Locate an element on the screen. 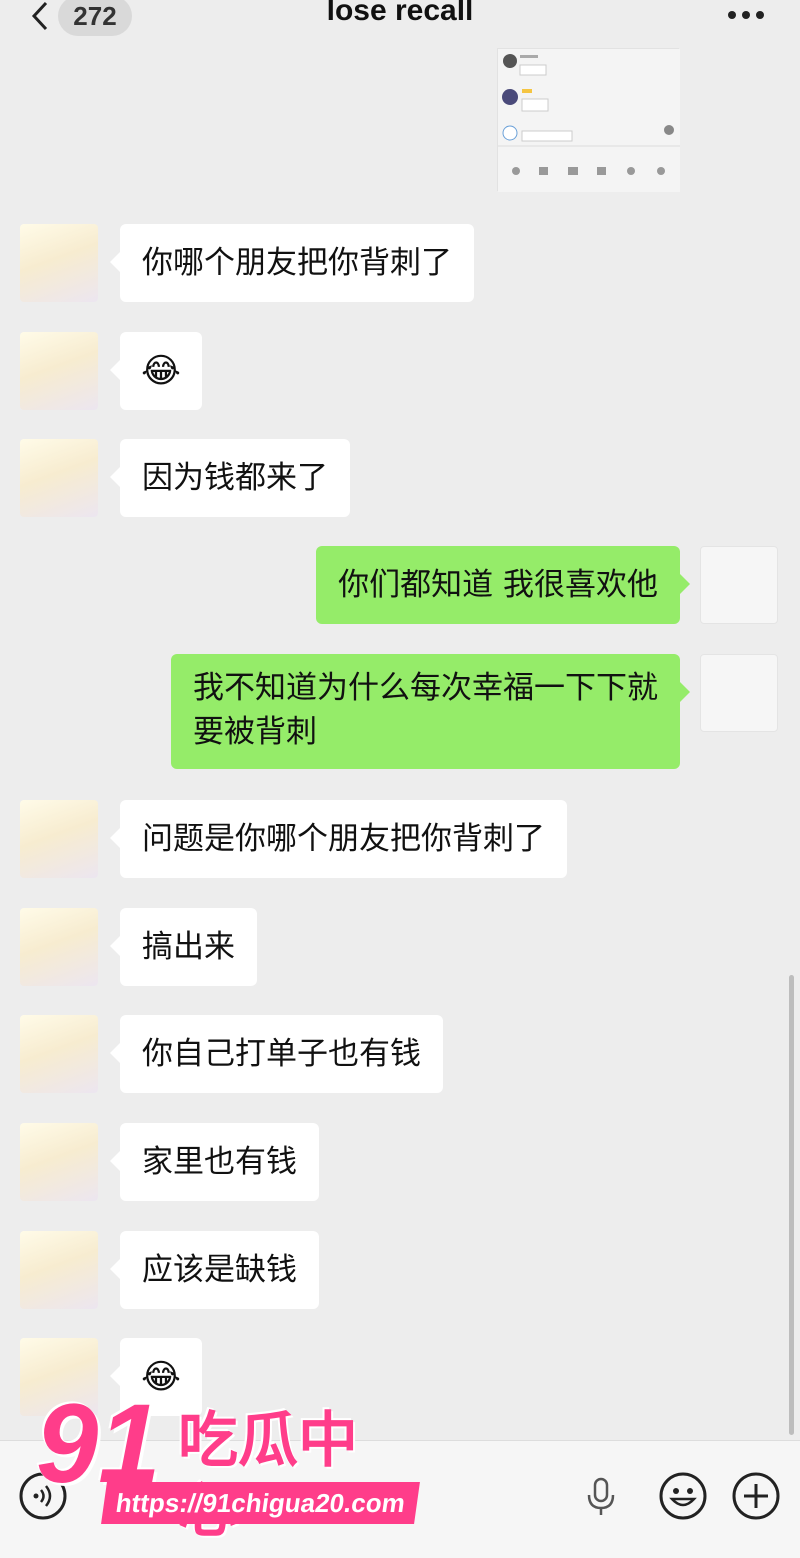 The width and height of the screenshot is (800, 1558). plus-icon is located at coordinates (756, 1496).